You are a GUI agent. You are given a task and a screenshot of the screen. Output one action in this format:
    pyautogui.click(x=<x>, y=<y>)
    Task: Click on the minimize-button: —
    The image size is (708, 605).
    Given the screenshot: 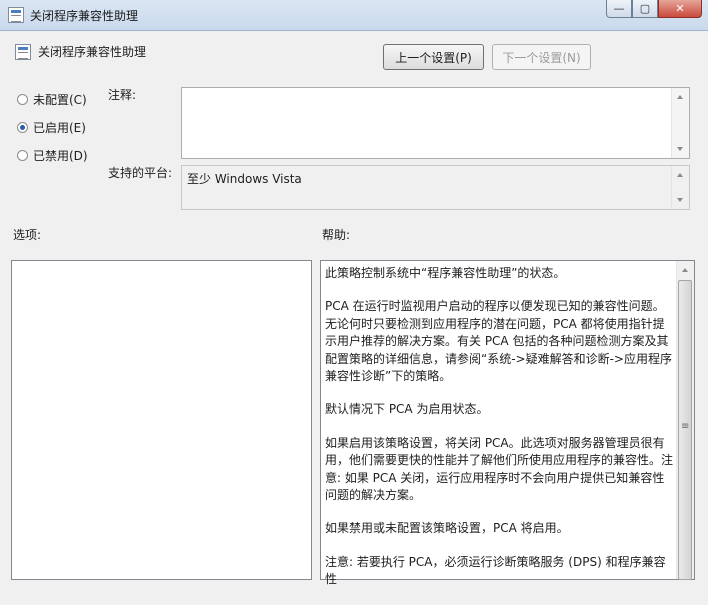 What is the action you would take?
    pyautogui.click(x=619, y=9)
    